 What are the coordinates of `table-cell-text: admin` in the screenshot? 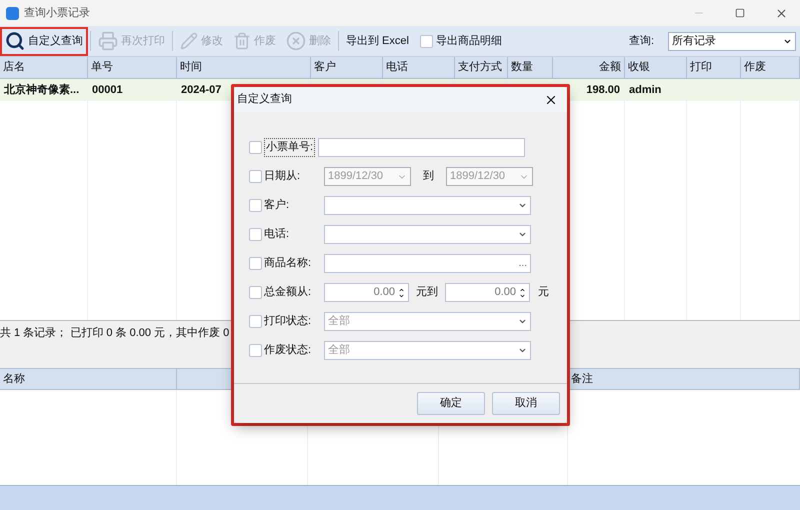 It's located at (645, 90).